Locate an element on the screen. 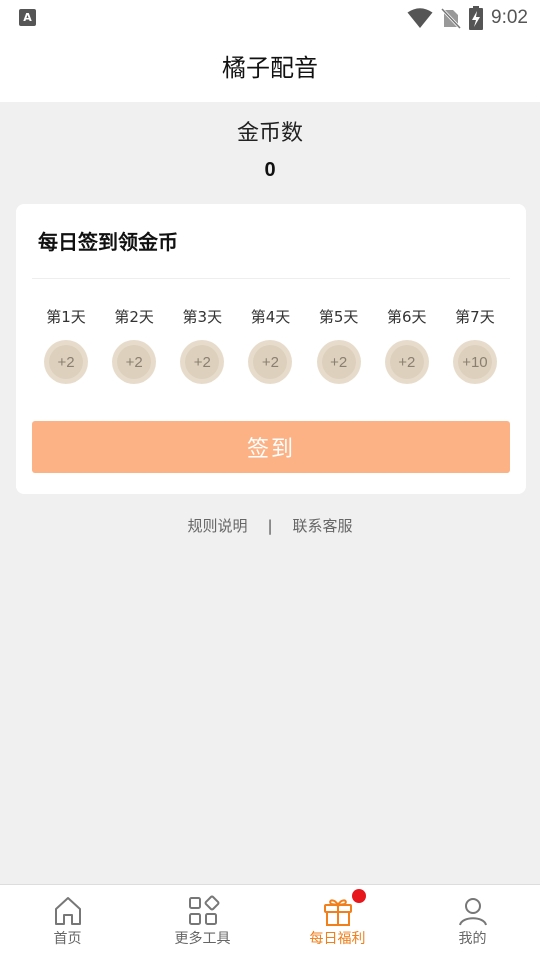  signin-day: 第6天 +2 is located at coordinates (407, 345).